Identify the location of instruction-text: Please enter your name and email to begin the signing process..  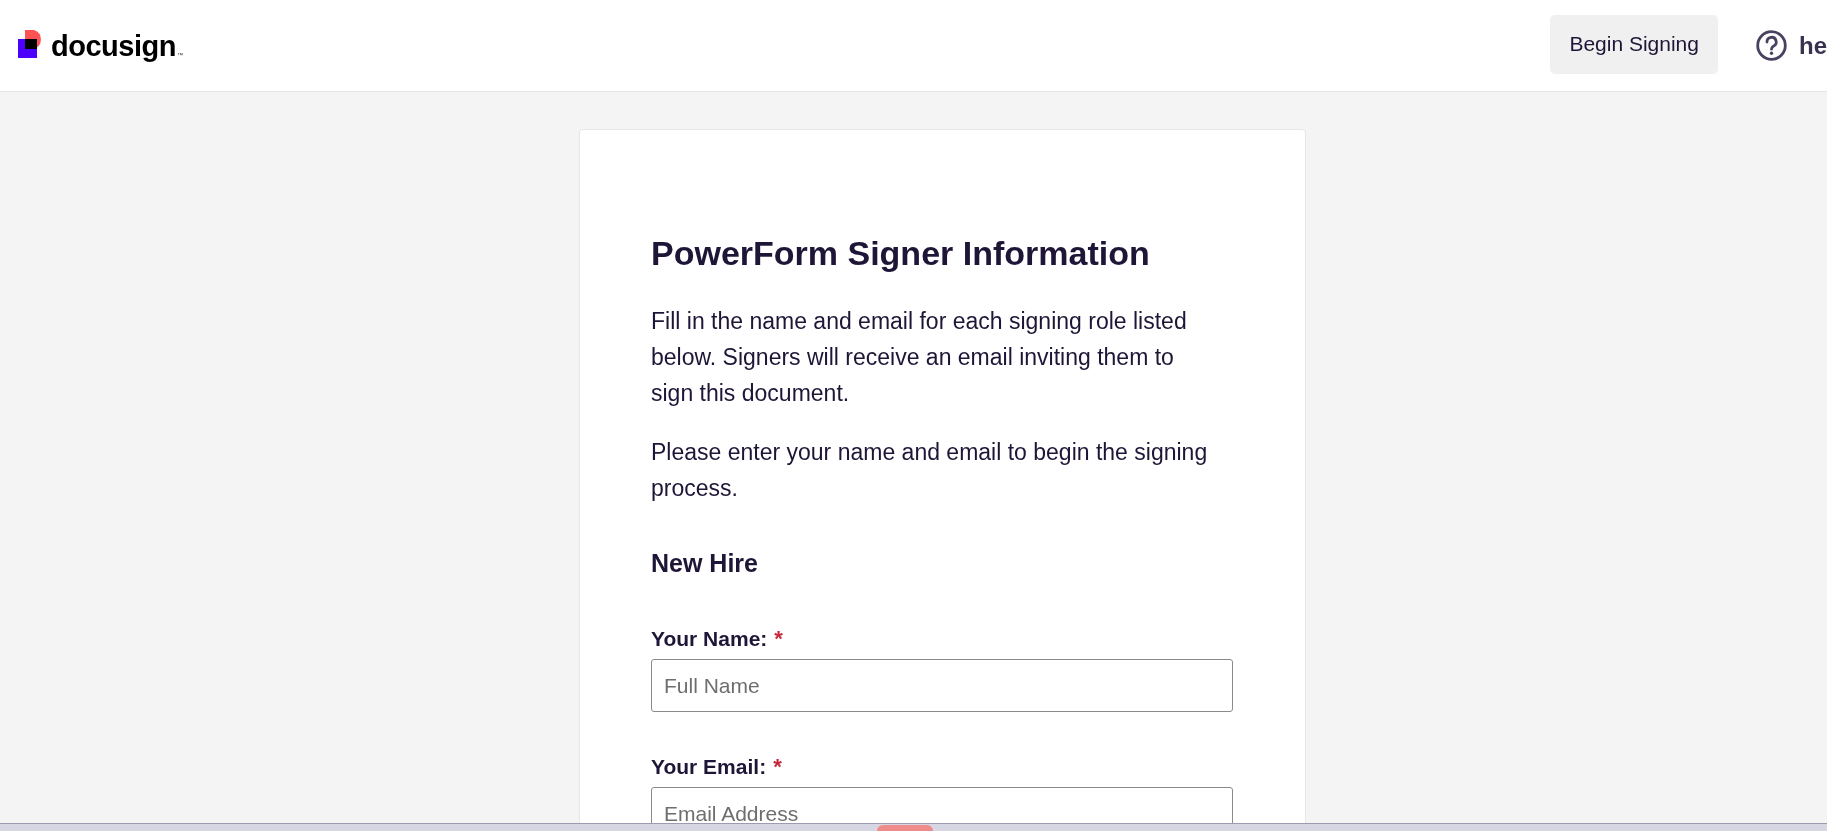
(930, 470).